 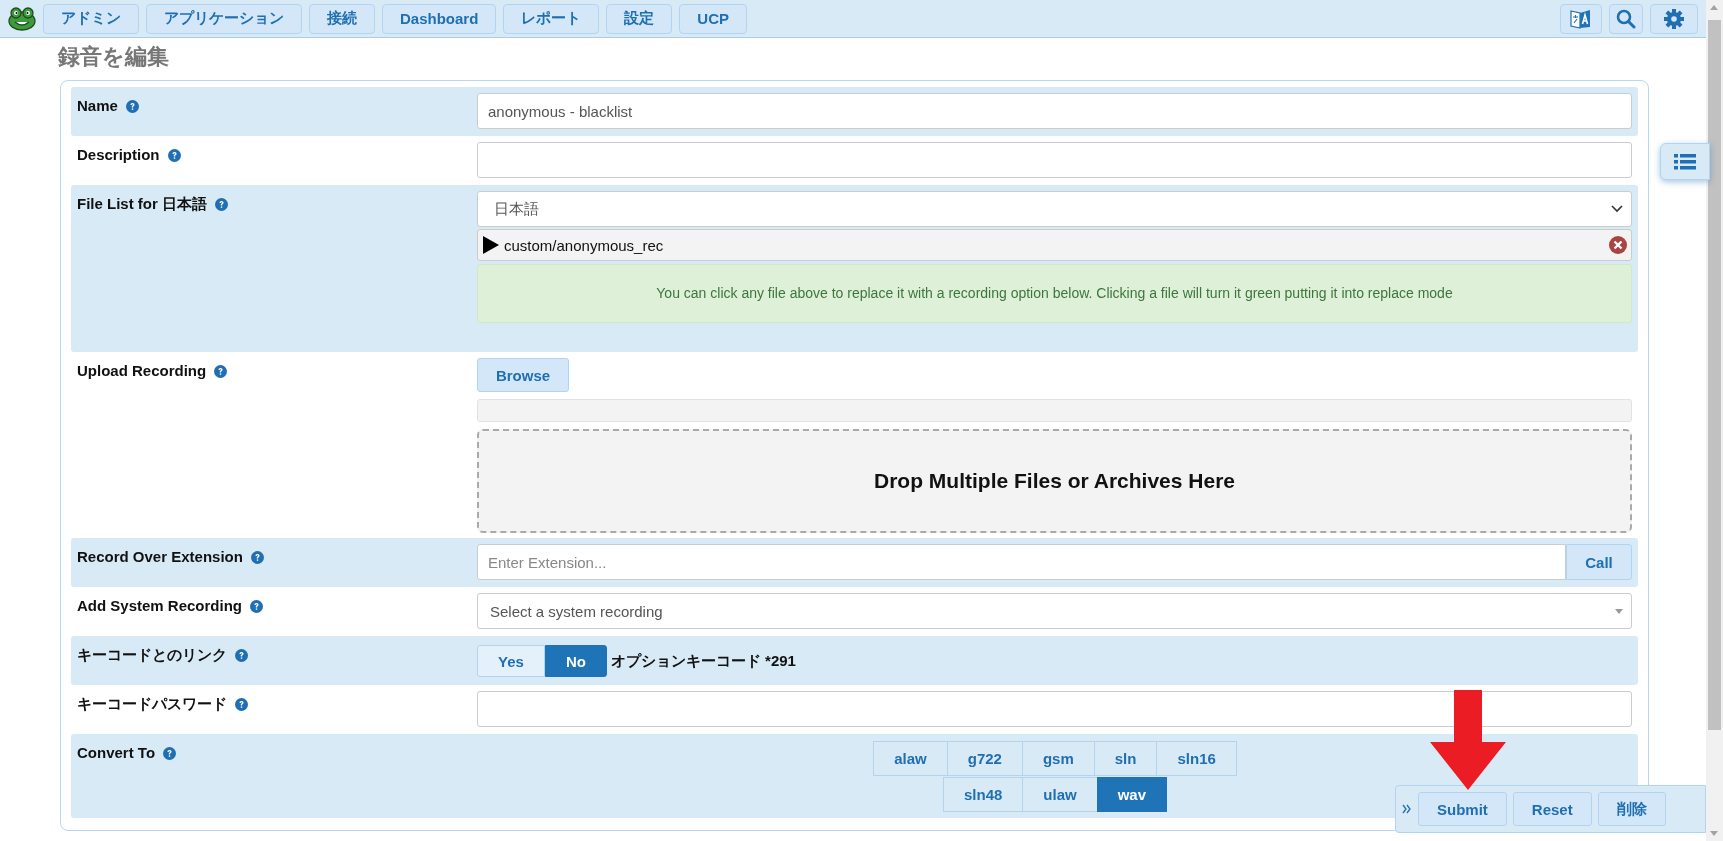 I want to click on field-label: Upload Recording, so click(x=142, y=370).